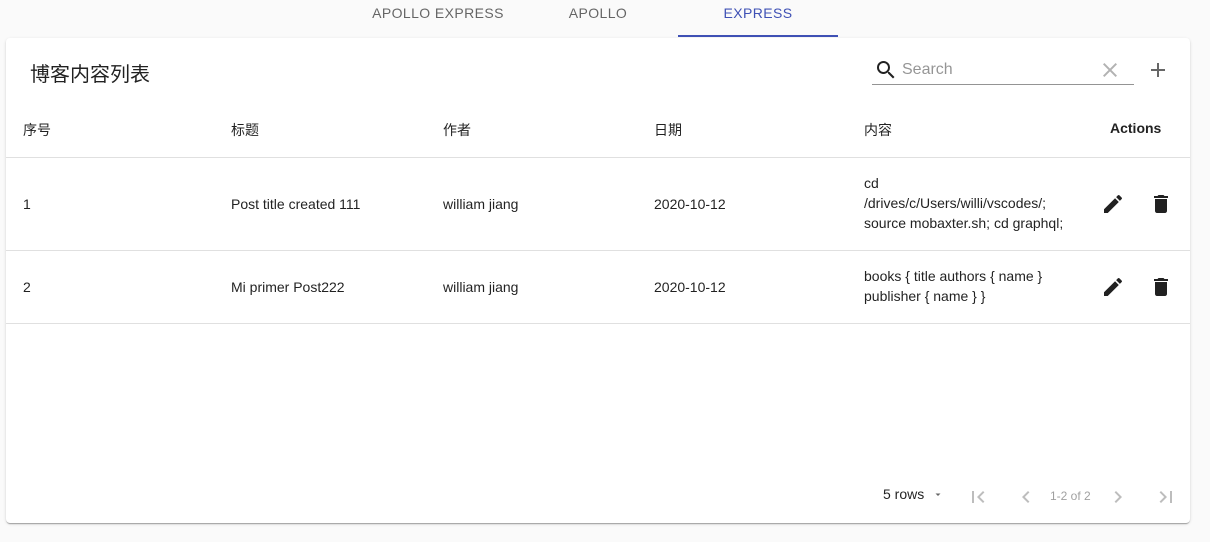  I want to click on rows-per-page-label: 5 rows, so click(904, 494).